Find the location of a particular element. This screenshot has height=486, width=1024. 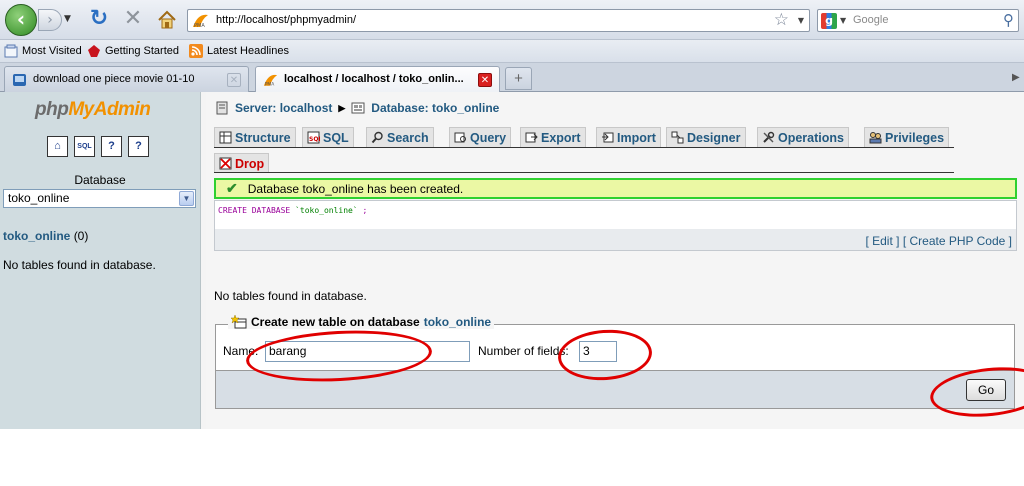

sql-query-icon: SQL is located at coordinates (84, 146).